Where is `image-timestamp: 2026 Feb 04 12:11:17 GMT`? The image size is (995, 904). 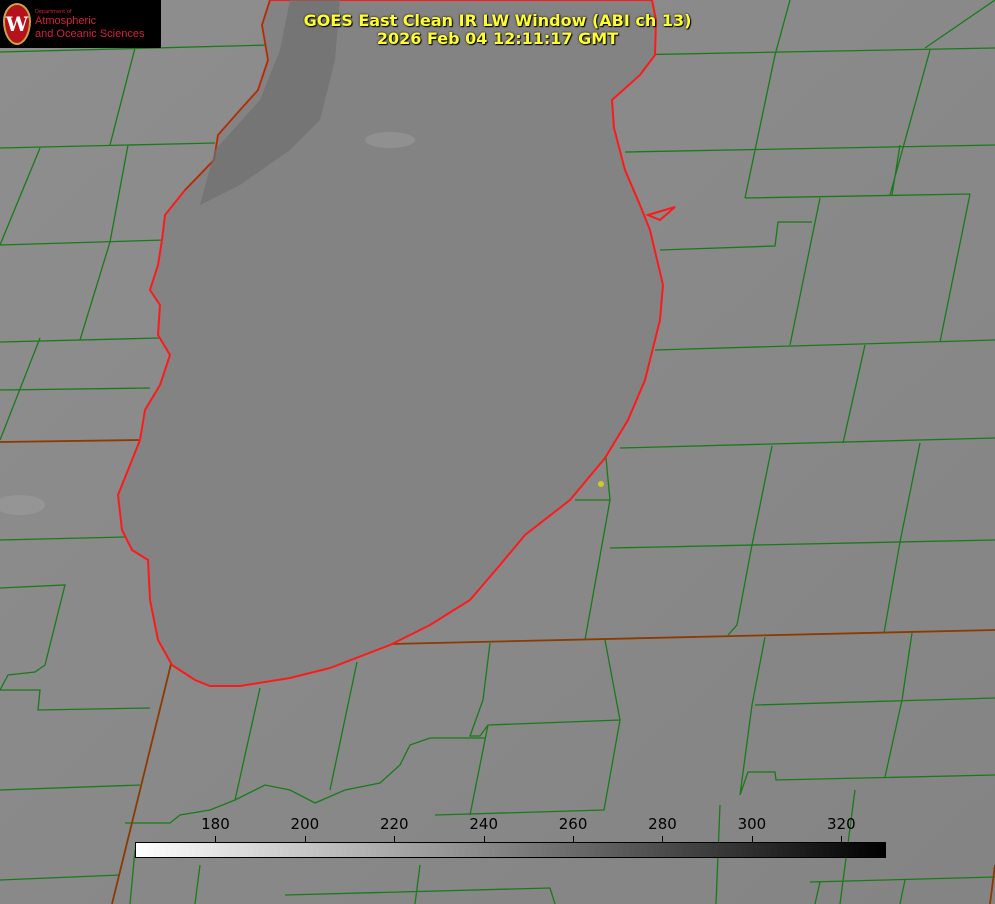 image-timestamp: 2026 Feb 04 12:11:17 GMT is located at coordinates (497, 38).